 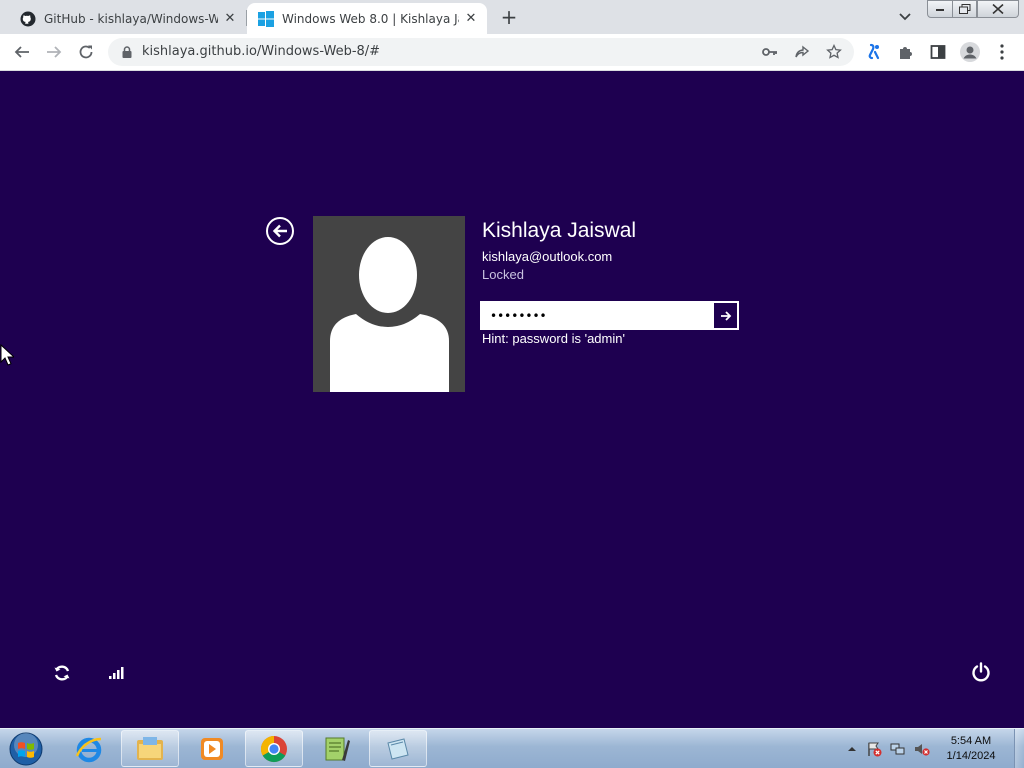 What do you see at coordinates (26, 749) in the screenshot?
I see `start-orb-icon` at bounding box center [26, 749].